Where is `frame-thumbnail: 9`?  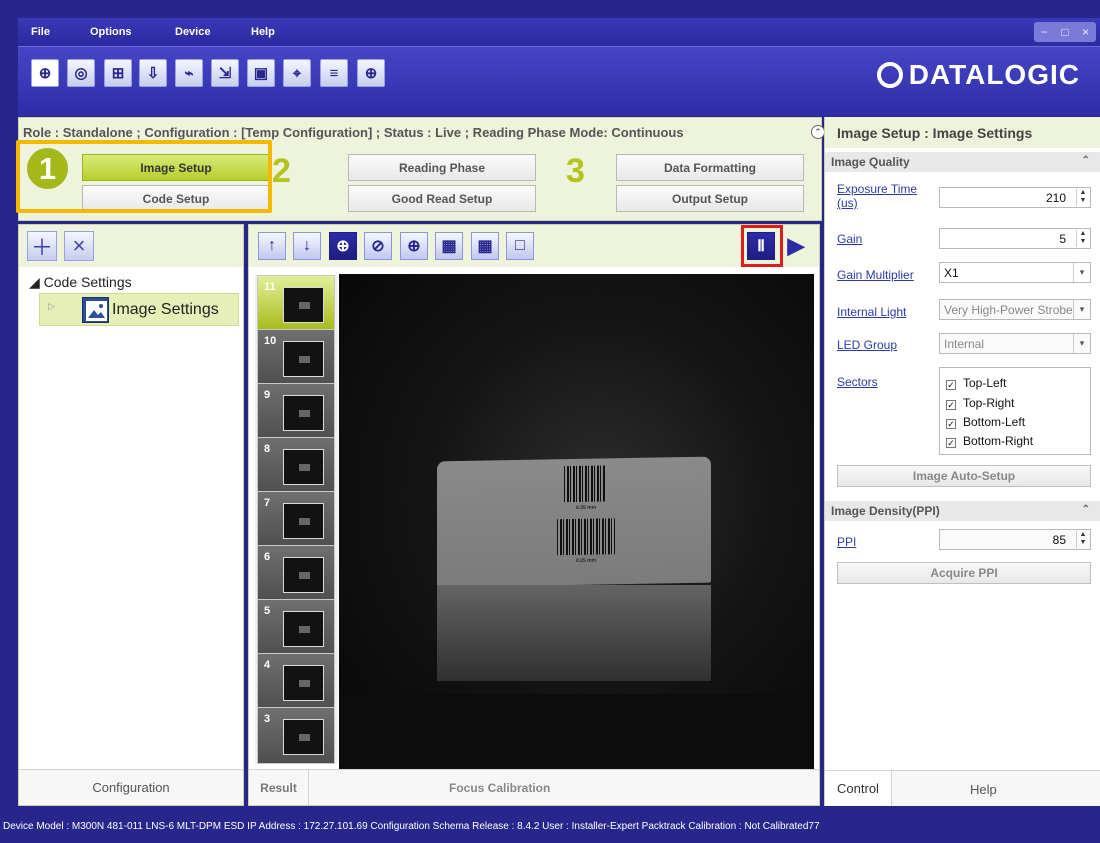
frame-thumbnail: 9 is located at coordinates (296, 411).